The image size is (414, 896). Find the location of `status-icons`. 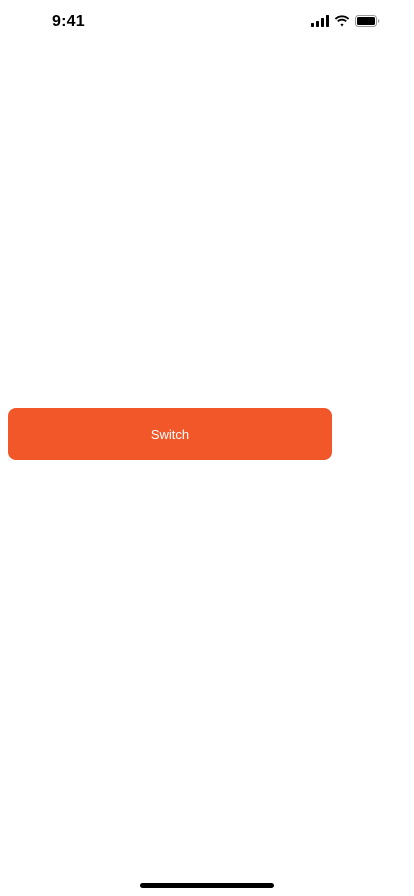

status-icons is located at coordinates (345, 21).